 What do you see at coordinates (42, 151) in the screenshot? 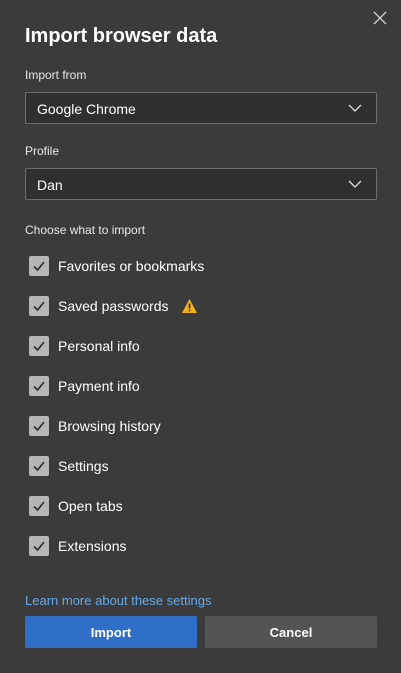
I see `profile-label: Profile` at bounding box center [42, 151].